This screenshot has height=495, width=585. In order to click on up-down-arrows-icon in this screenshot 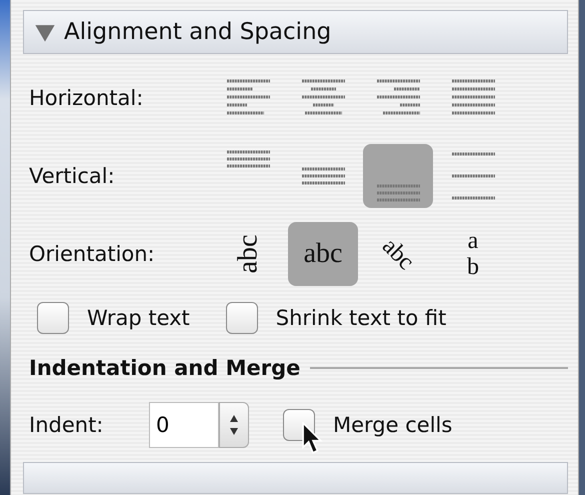, I will do `click(234, 425)`.